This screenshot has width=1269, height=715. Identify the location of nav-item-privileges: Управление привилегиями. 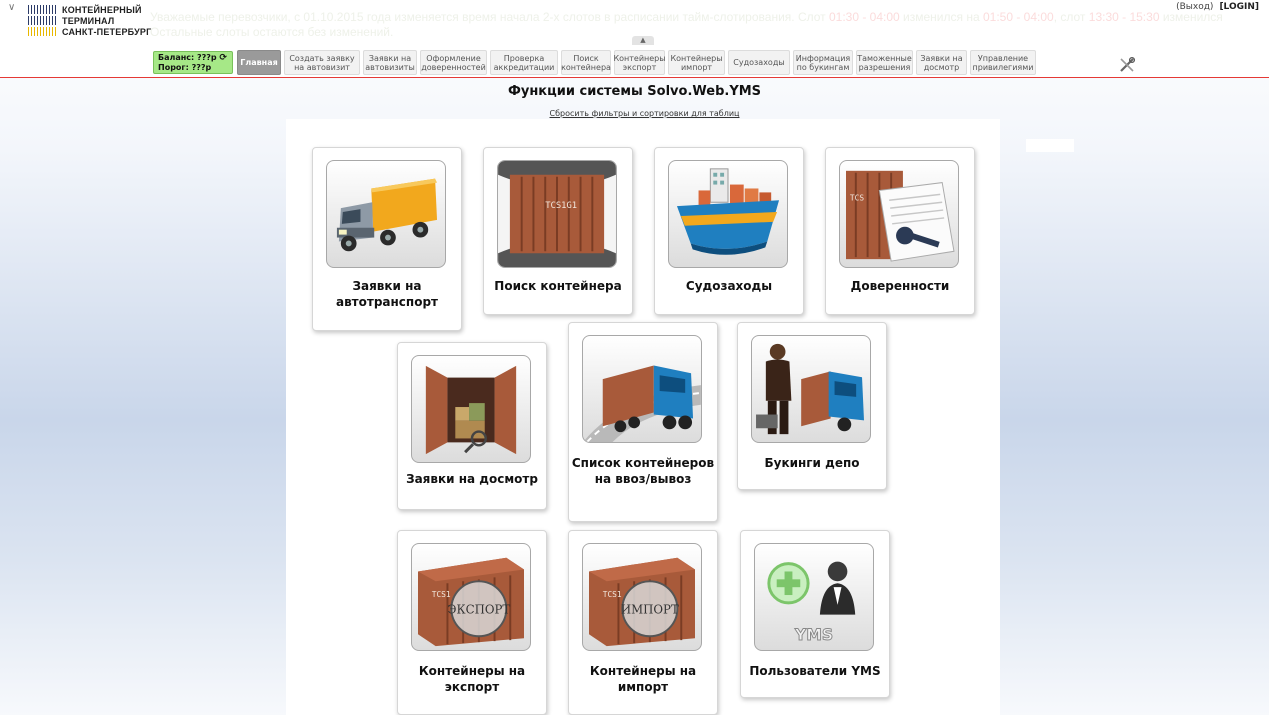
(1003, 62).